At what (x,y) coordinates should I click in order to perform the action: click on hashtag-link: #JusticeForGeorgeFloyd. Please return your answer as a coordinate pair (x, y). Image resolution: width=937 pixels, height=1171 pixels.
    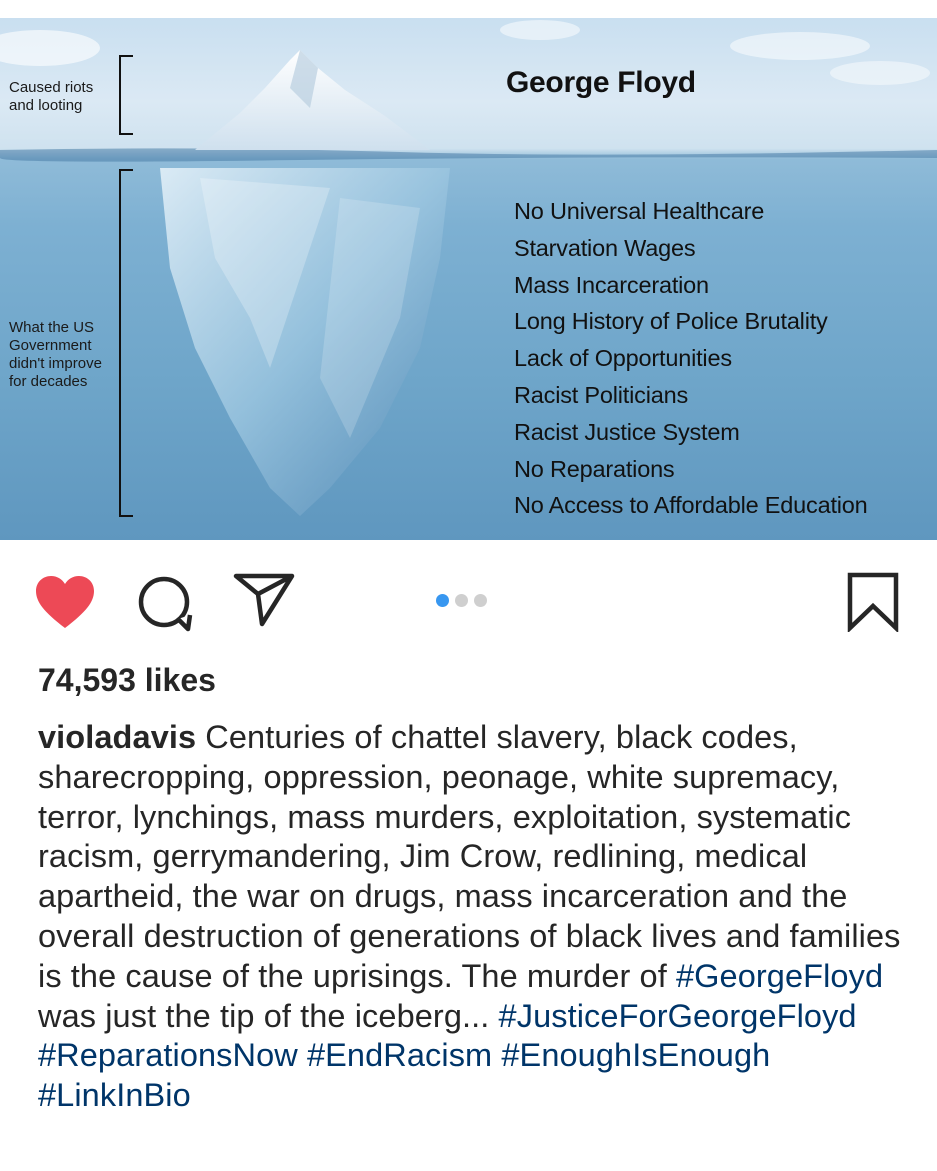
    Looking at the image, I should click on (678, 1016).